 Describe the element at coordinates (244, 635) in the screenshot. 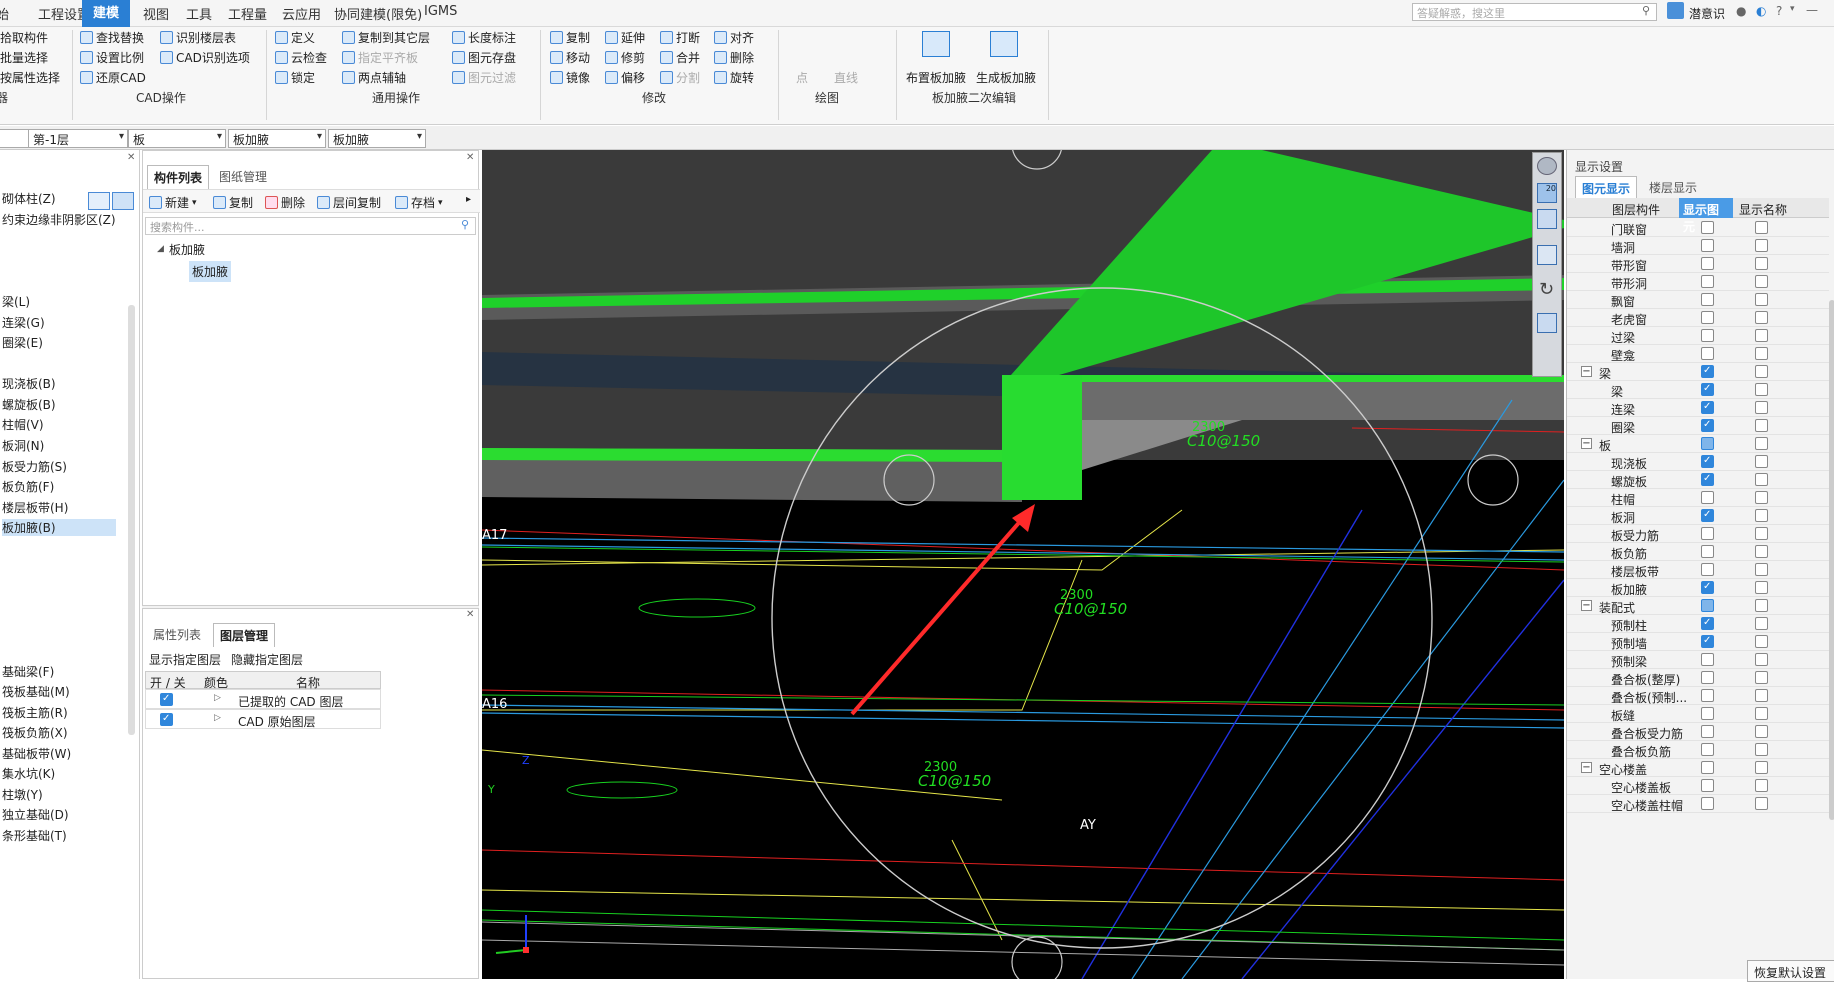

I see `tab-layer-management: 图层管理` at that location.